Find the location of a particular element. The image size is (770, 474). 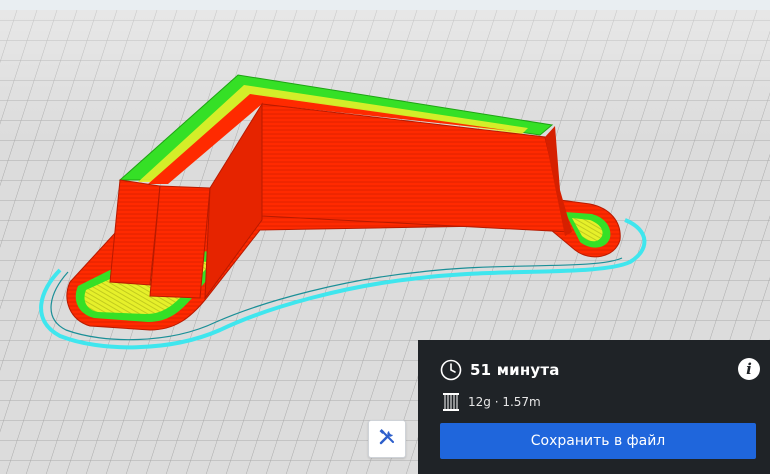

material-usage: 12g · 1.57m is located at coordinates (504, 402).